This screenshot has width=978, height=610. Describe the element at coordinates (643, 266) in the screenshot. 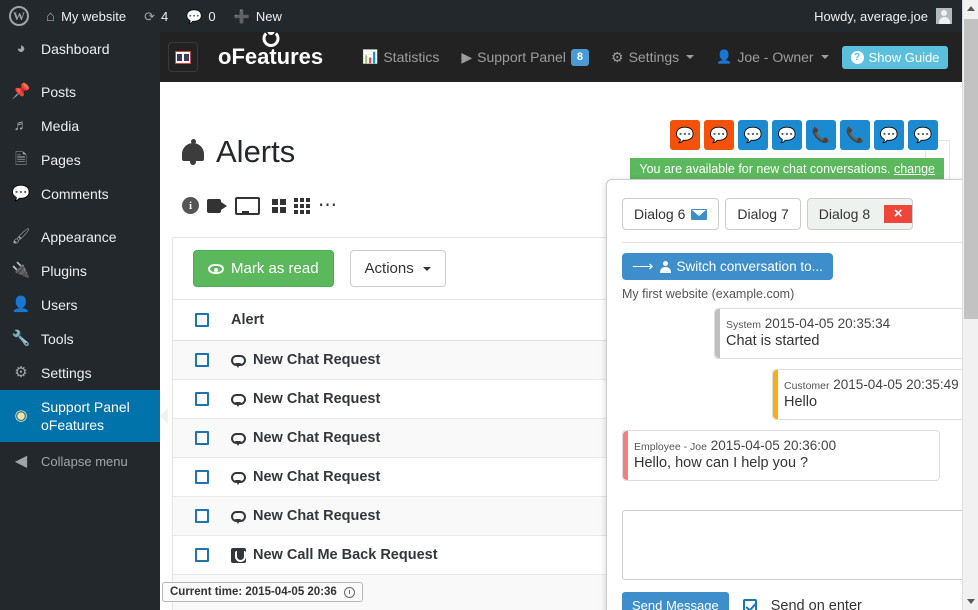

I see `arrow-right-icon: ⟶` at that location.